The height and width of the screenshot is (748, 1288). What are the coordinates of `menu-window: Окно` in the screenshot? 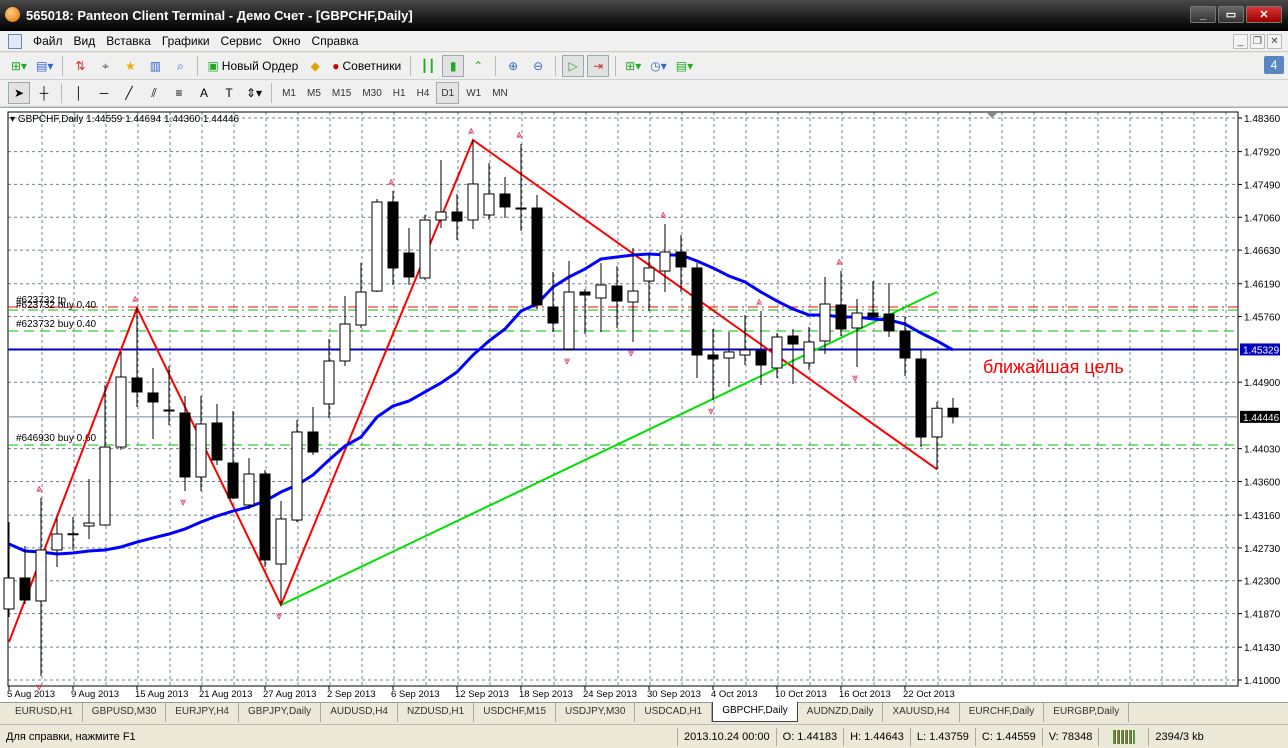 It's located at (289, 41).